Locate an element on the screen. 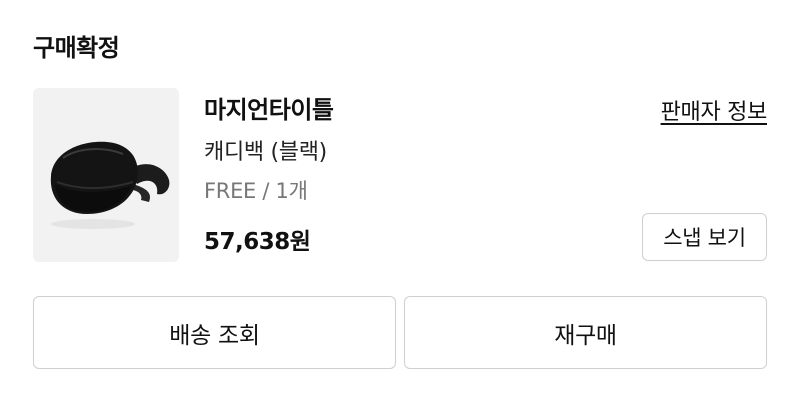 The height and width of the screenshot is (409, 800). product-price: 57,638원 is located at coordinates (257, 242).